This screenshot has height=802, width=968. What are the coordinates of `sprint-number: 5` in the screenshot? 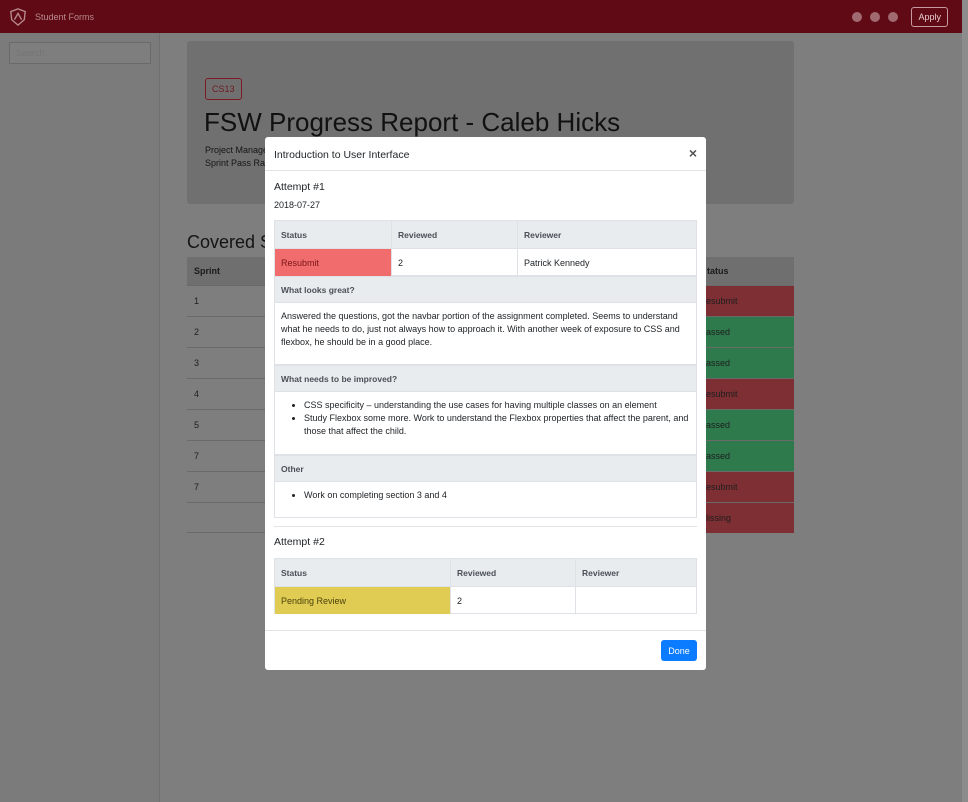 It's located at (197, 425).